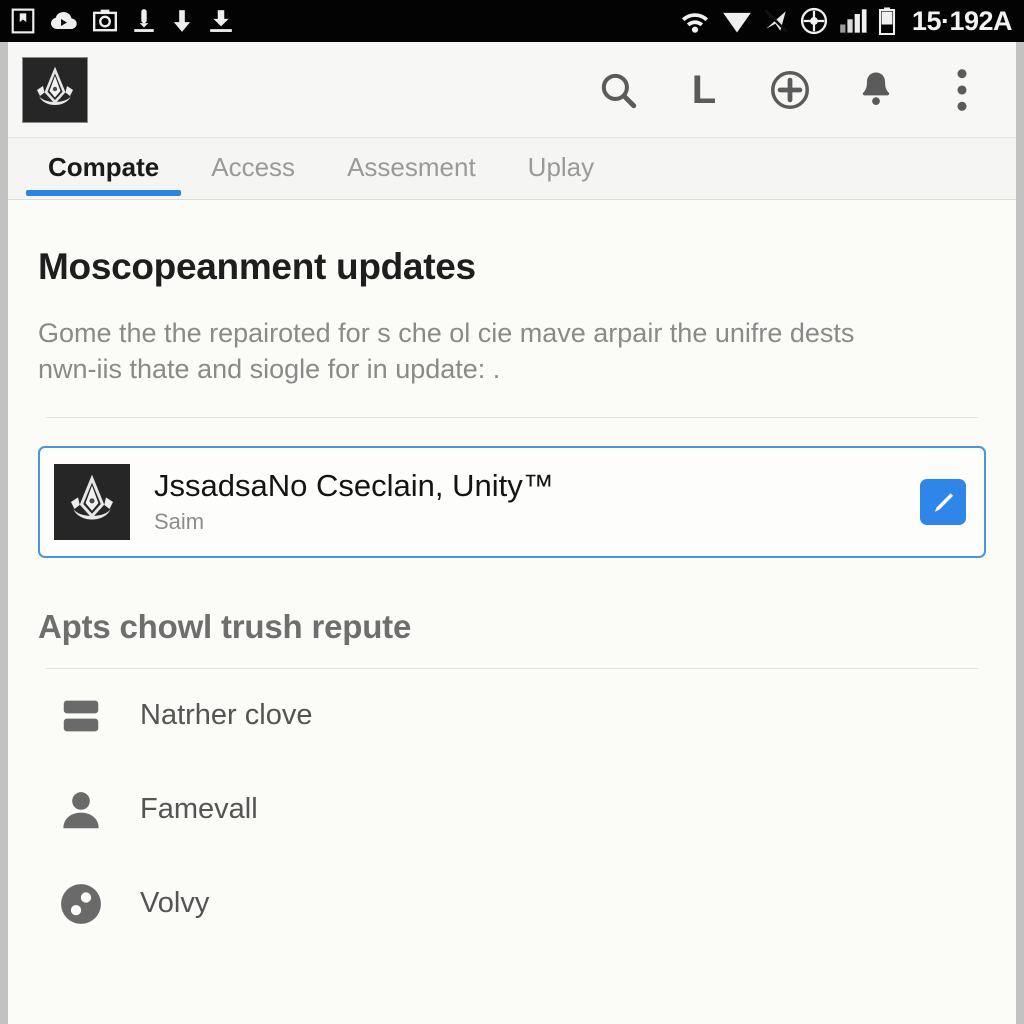 The image size is (1024, 1024). I want to click on edit-button, so click(943, 501).